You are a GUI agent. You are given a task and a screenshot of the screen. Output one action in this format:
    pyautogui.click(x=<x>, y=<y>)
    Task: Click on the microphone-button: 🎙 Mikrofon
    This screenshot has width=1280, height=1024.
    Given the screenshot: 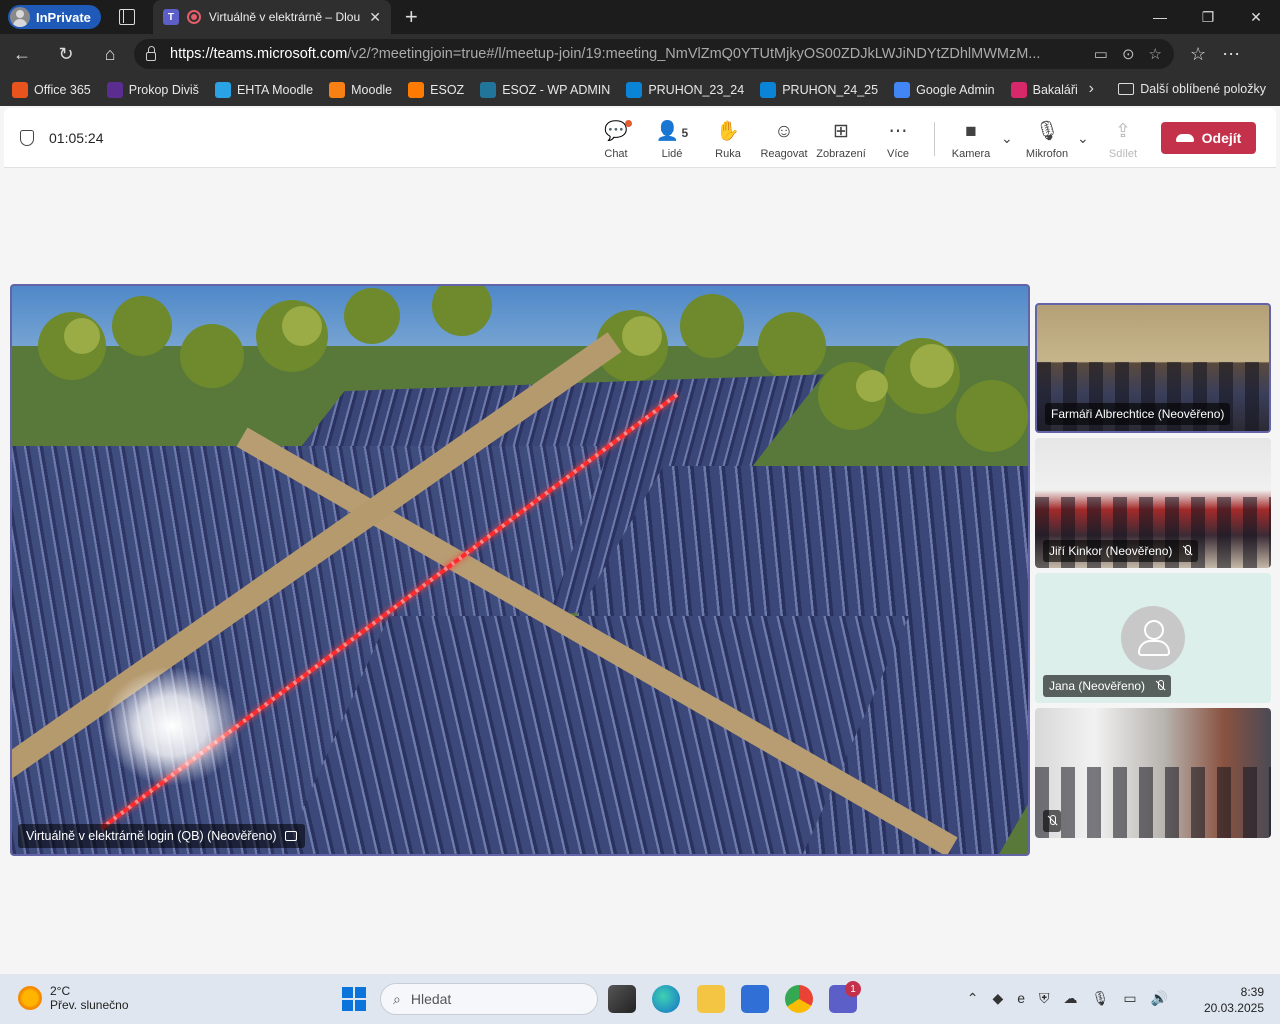 What is the action you would take?
    pyautogui.click(x=1047, y=140)
    